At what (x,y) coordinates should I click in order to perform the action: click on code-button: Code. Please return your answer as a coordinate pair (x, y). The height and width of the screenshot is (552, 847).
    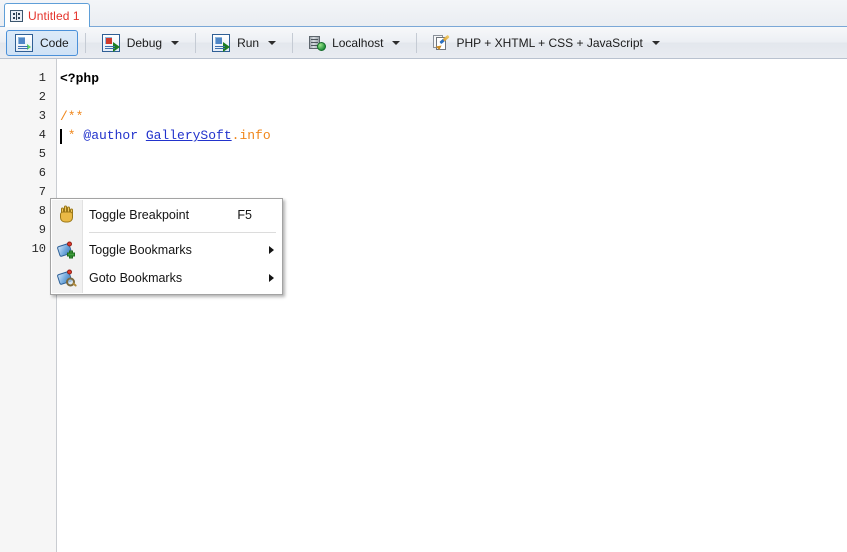
    Looking at the image, I should click on (42, 42).